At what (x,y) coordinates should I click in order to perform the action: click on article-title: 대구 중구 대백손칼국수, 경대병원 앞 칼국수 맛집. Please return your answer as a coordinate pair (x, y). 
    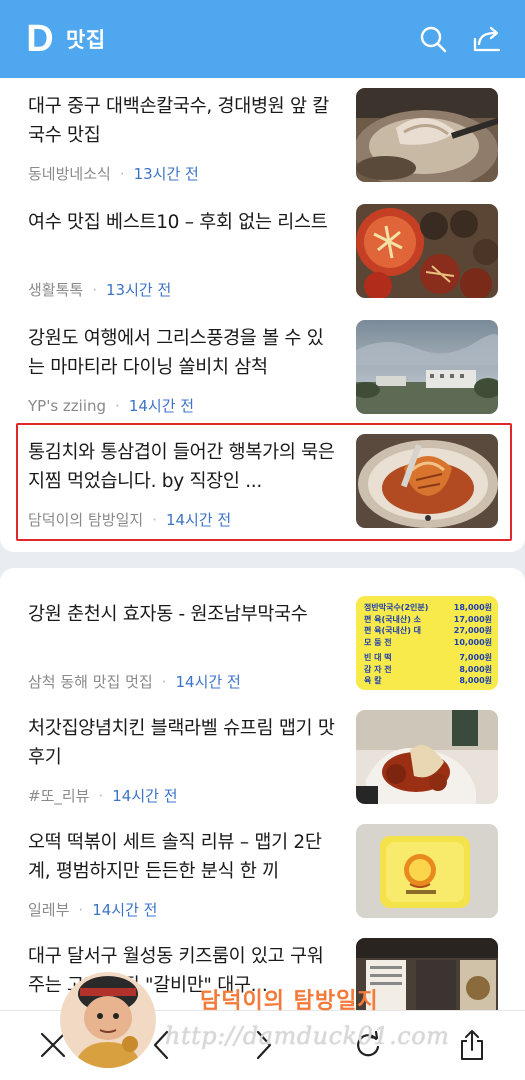
    Looking at the image, I should click on (183, 121).